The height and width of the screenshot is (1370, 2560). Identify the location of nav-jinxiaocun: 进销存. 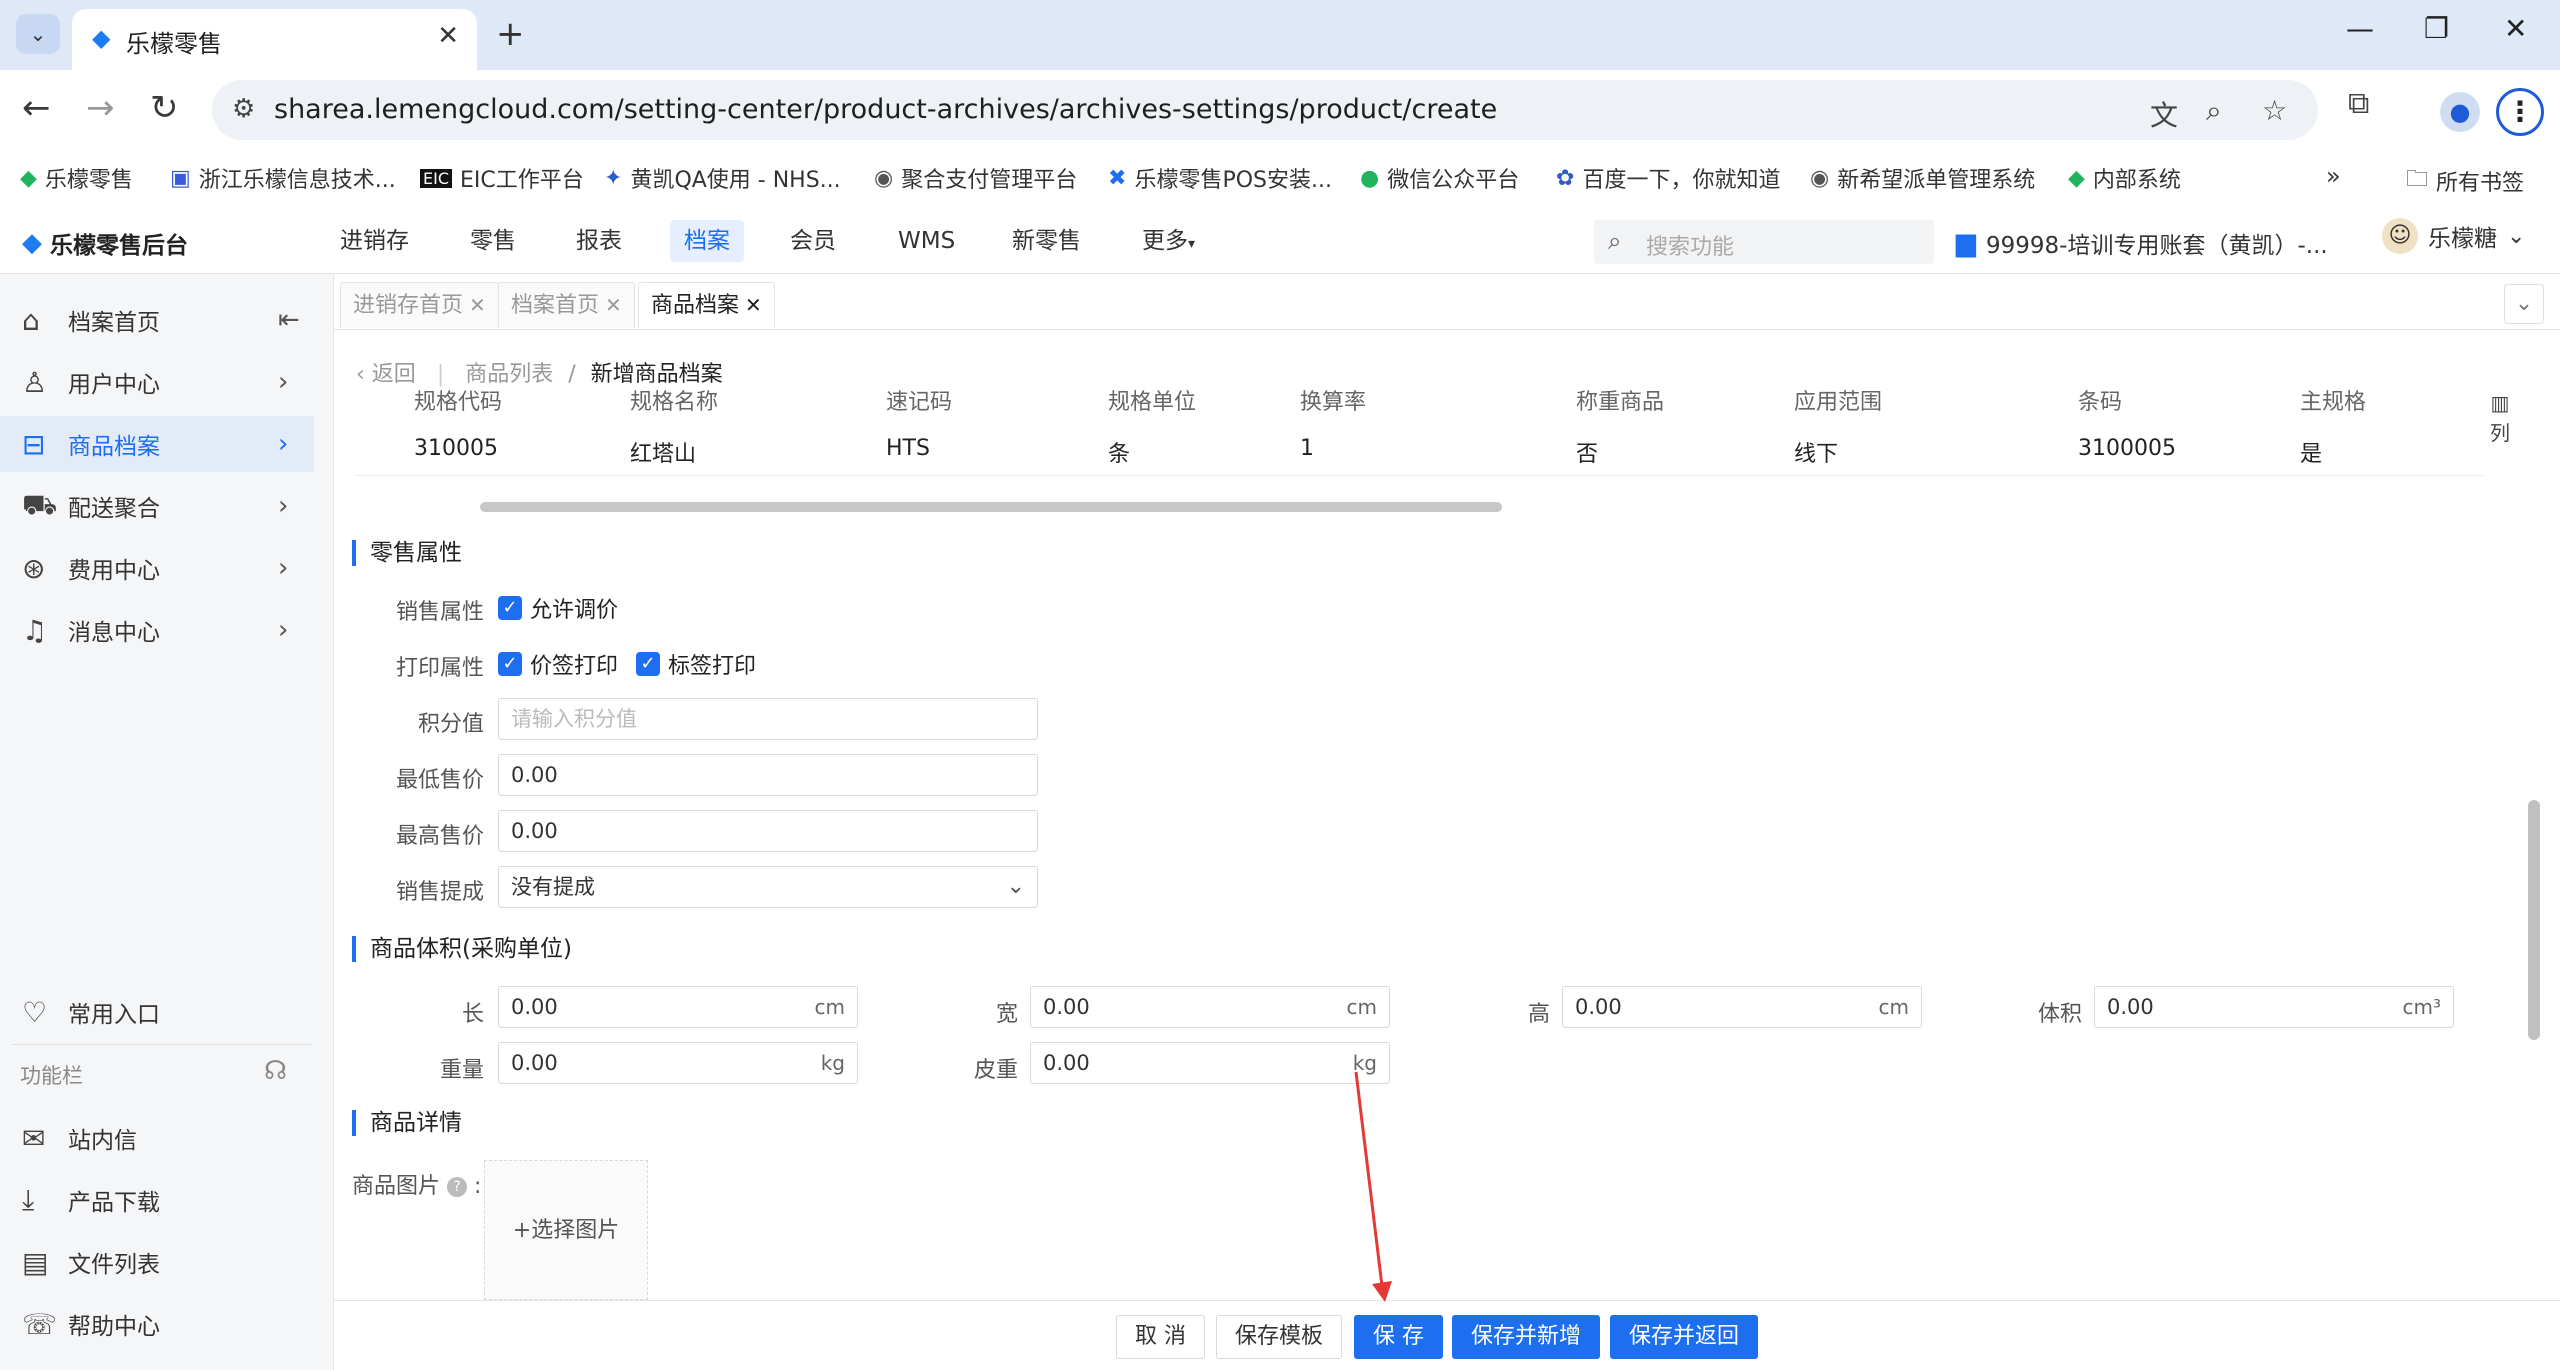
(374, 241).